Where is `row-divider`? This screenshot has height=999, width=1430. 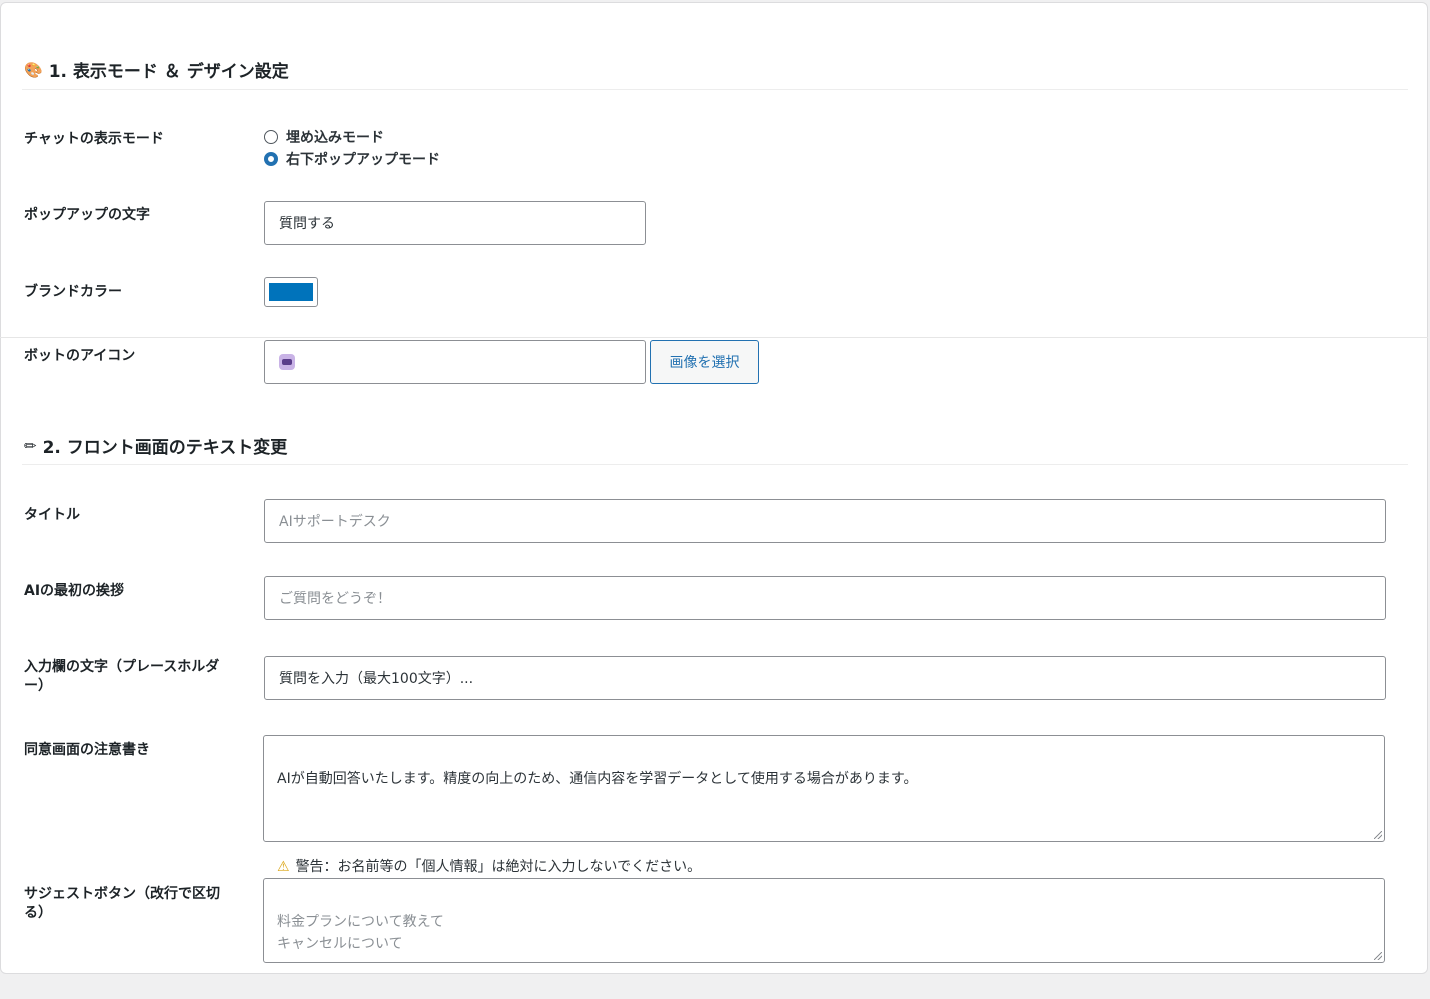
row-divider is located at coordinates (714, 337).